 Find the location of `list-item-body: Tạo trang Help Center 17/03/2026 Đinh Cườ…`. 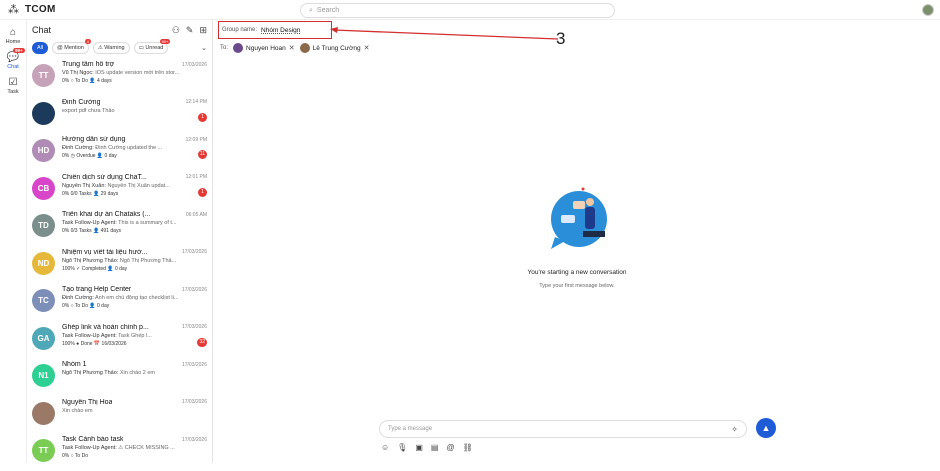

list-item-body: Tạo trang Help Center 17/03/2026 Đinh Cườ… is located at coordinates (134, 297).